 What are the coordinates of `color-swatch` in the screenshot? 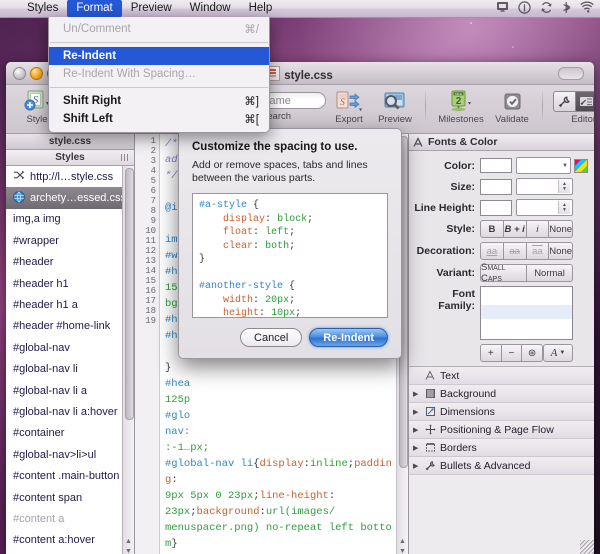 It's located at (496, 165).